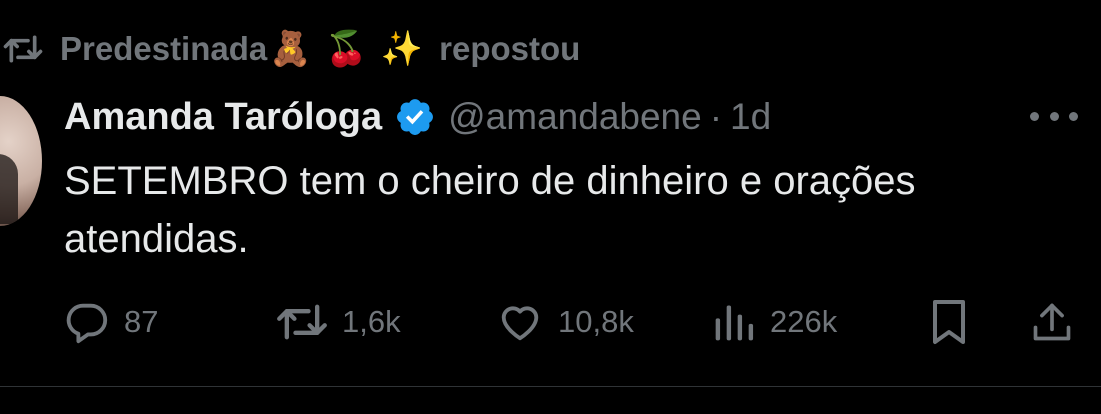  I want to click on tweet-header: Amanda Taróloga @amandabene · 1d, so click(417, 117).